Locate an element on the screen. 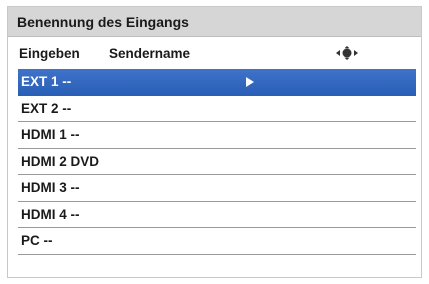  input-row-hdmi3: HDMI 3 -- is located at coordinates (217, 188).